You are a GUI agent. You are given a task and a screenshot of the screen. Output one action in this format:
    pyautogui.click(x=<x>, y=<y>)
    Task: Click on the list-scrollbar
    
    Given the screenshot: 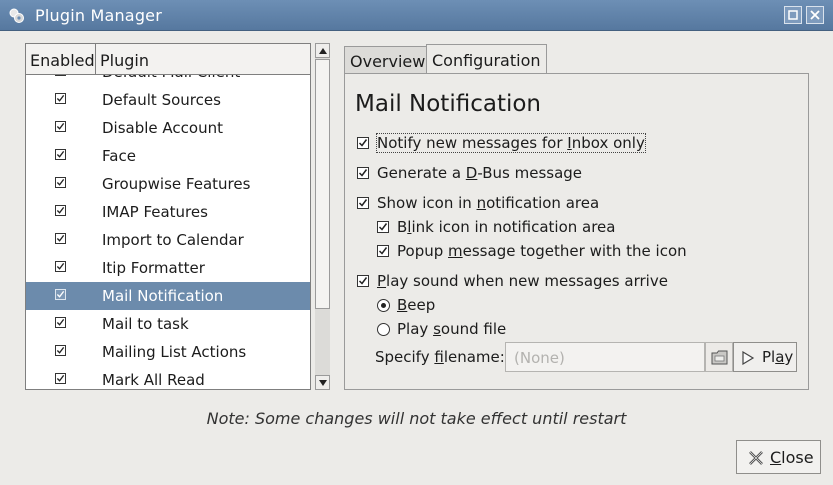 What is the action you would take?
    pyautogui.click(x=322, y=216)
    